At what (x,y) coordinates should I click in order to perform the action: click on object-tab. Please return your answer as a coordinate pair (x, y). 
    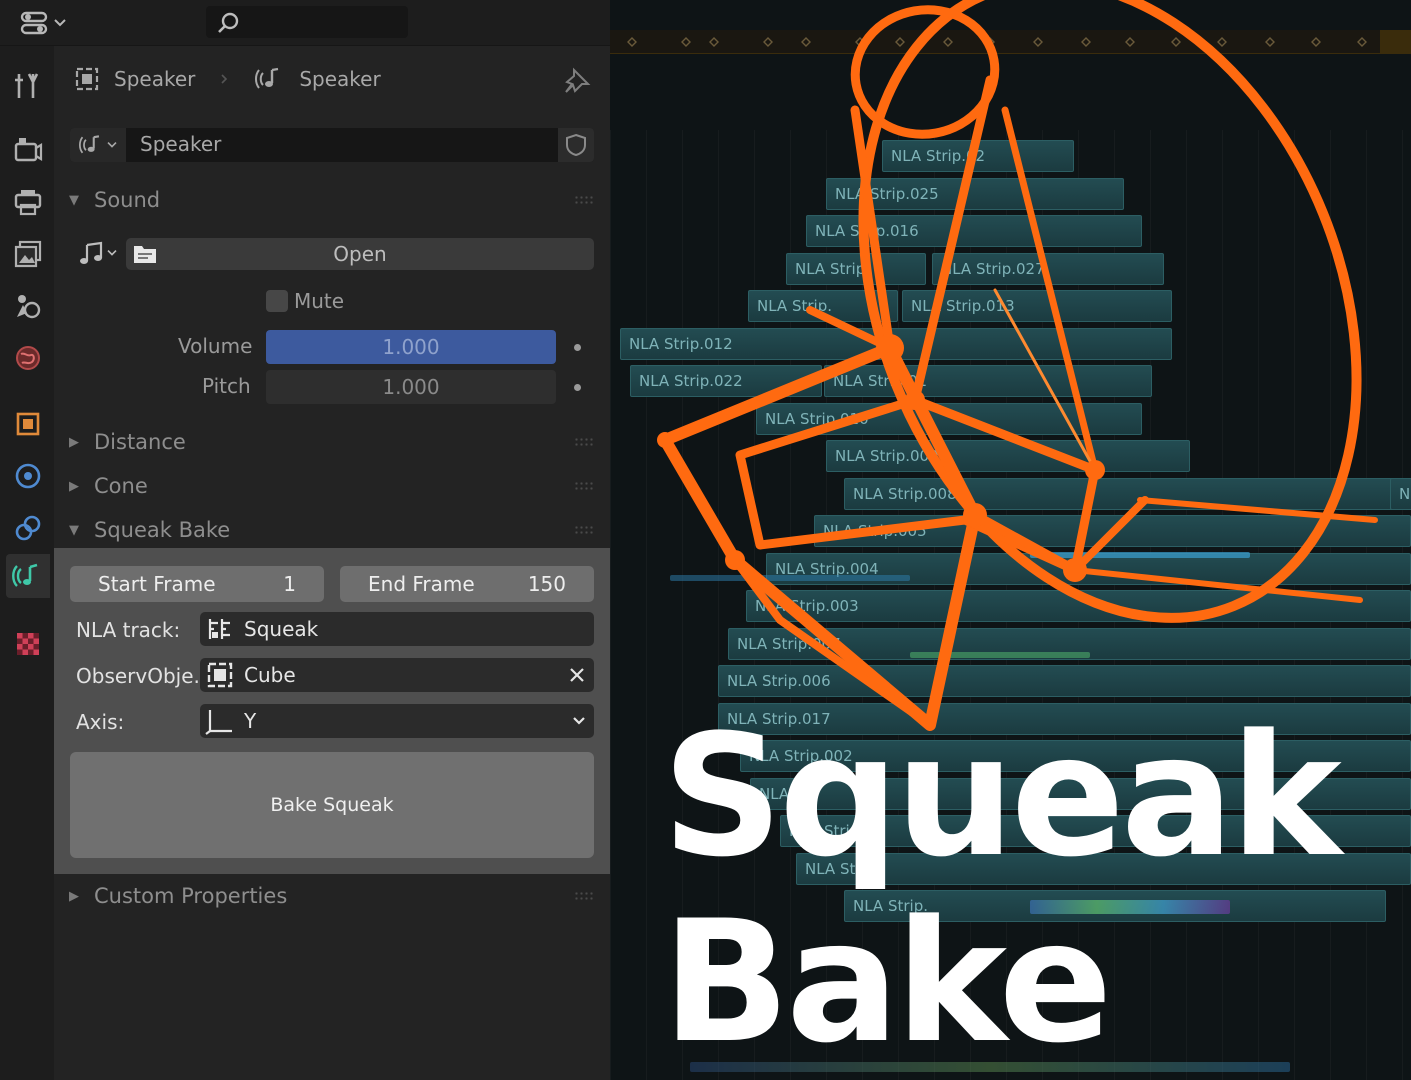
    Looking at the image, I should click on (28, 424).